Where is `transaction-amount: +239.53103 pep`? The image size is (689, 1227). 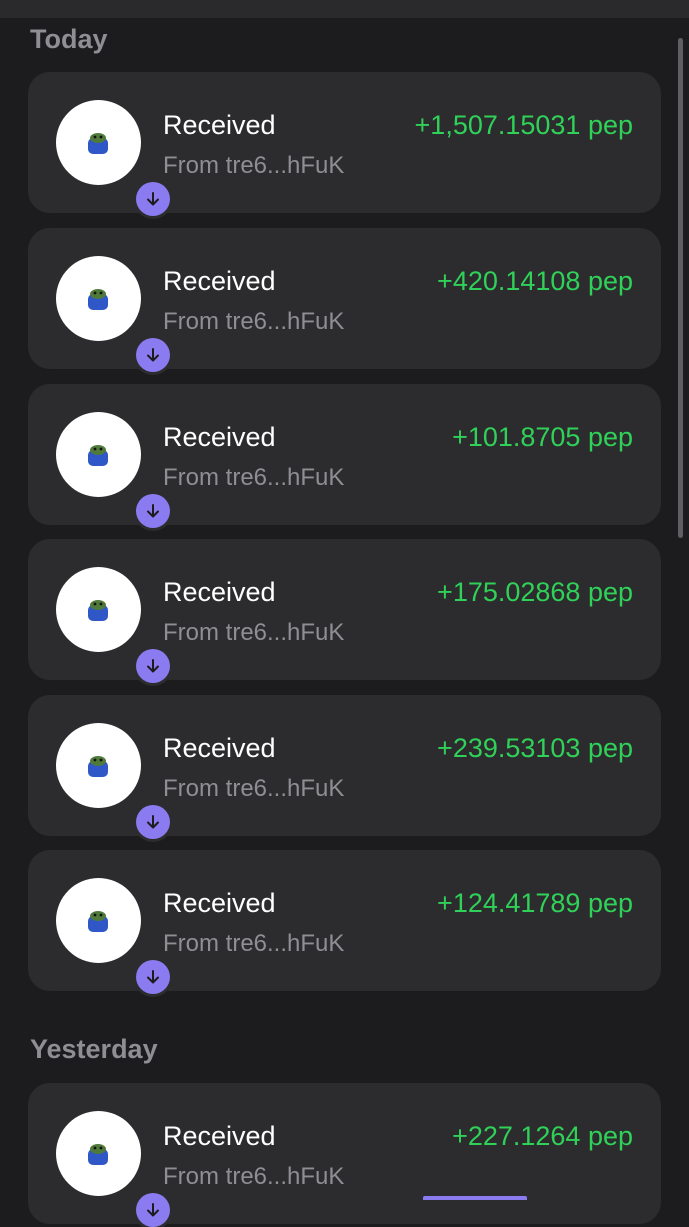
transaction-amount: +239.53103 pep is located at coordinates (535, 748).